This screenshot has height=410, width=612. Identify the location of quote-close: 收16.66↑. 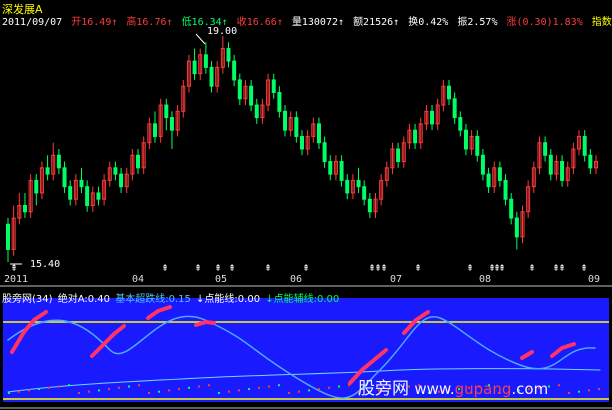
(259, 22).